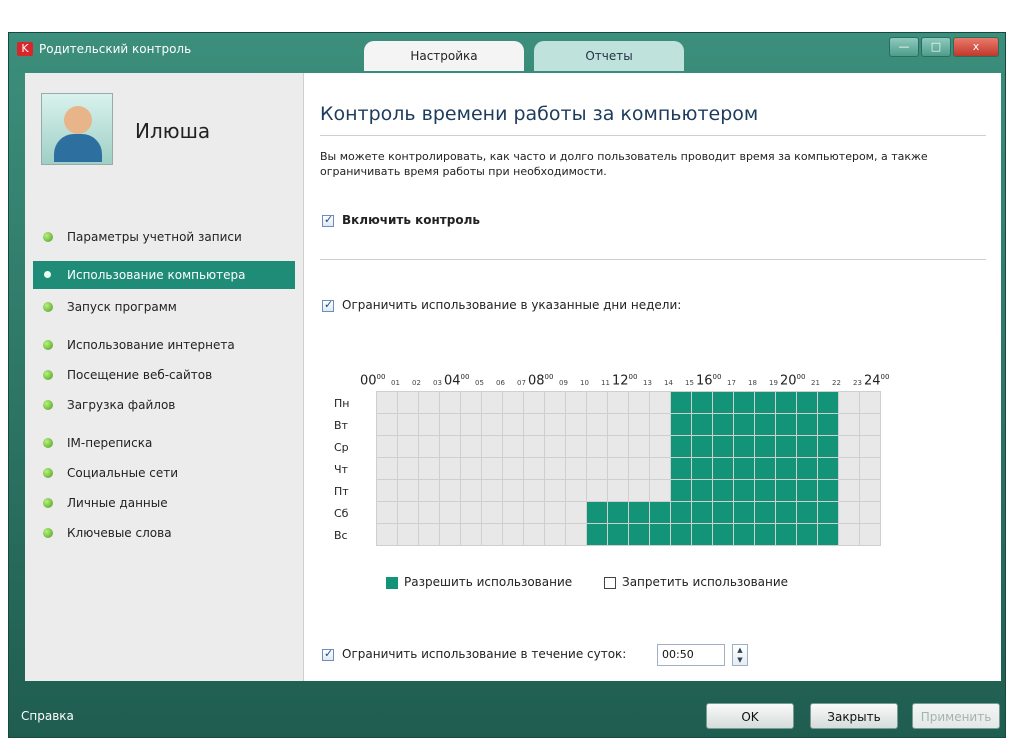 Image resolution: width=1013 pixels, height=738 pixels. Describe the element at coordinates (444, 56) in the screenshot. I see `tab-settings: Настройка` at that location.